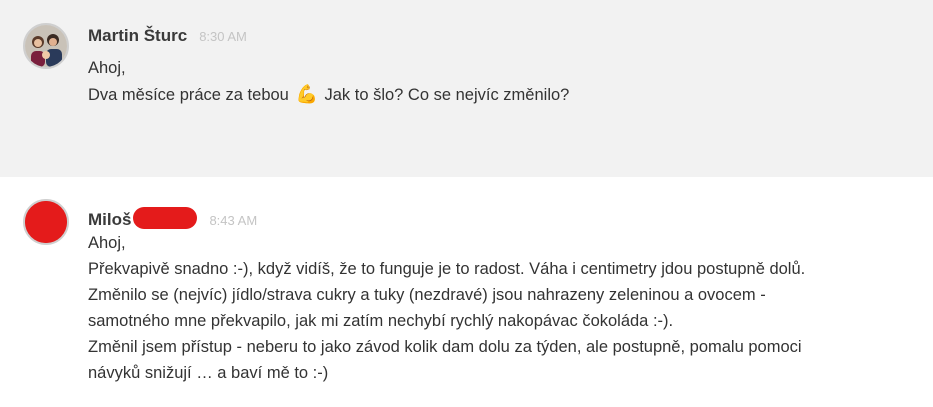  Describe the element at coordinates (137, 36) in the screenshot. I see `author-name: Martin Šturc` at that location.